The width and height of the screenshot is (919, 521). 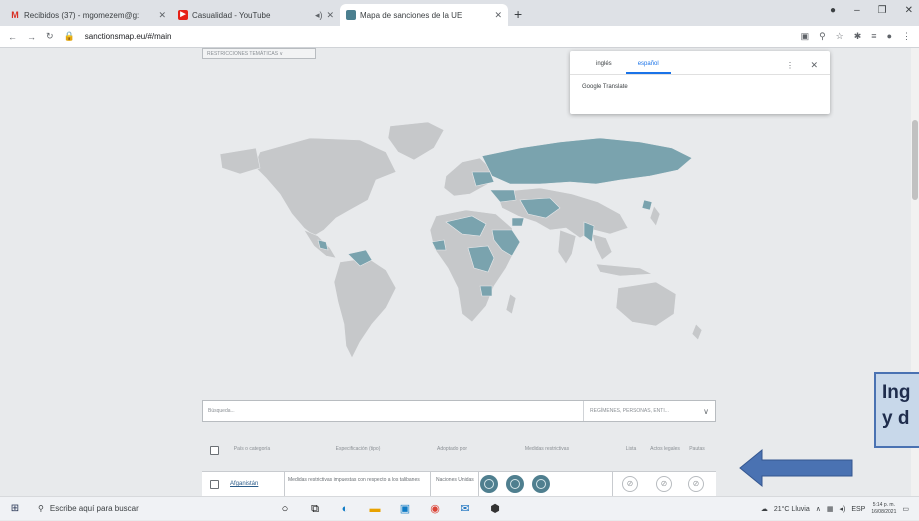 What do you see at coordinates (541, 484) in the screenshot?
I see `travel-ban-icon` at bounding box center [541, 484].